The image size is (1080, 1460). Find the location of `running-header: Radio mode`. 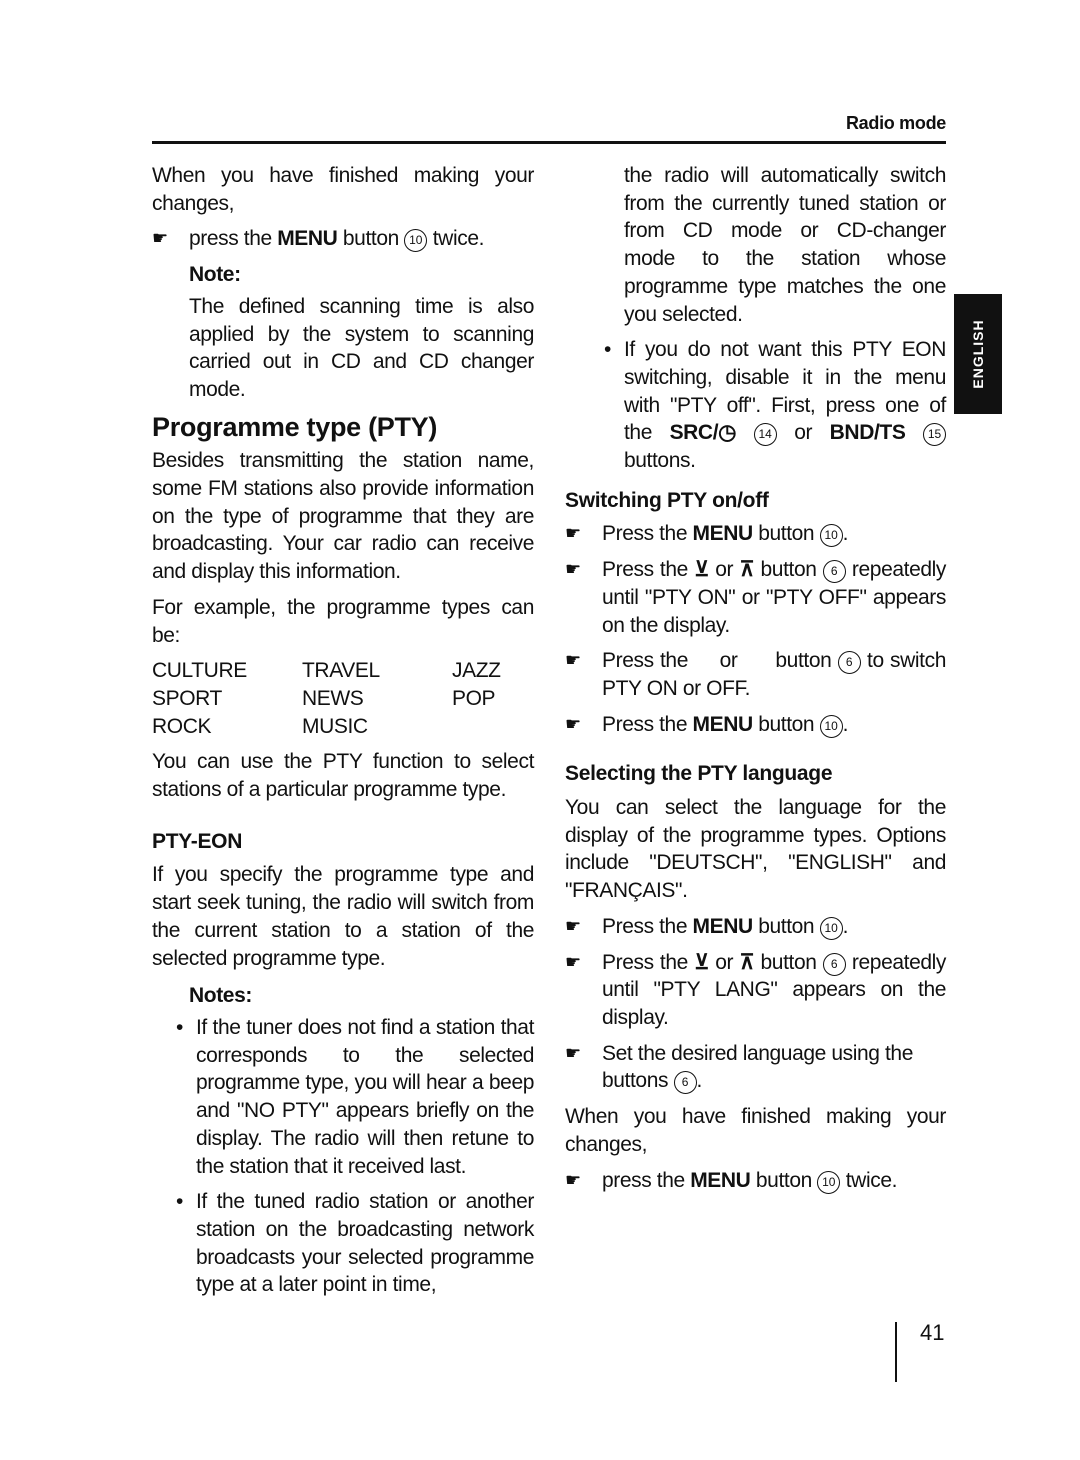

running-header: Radio mode is located at coordinates (895, 123).